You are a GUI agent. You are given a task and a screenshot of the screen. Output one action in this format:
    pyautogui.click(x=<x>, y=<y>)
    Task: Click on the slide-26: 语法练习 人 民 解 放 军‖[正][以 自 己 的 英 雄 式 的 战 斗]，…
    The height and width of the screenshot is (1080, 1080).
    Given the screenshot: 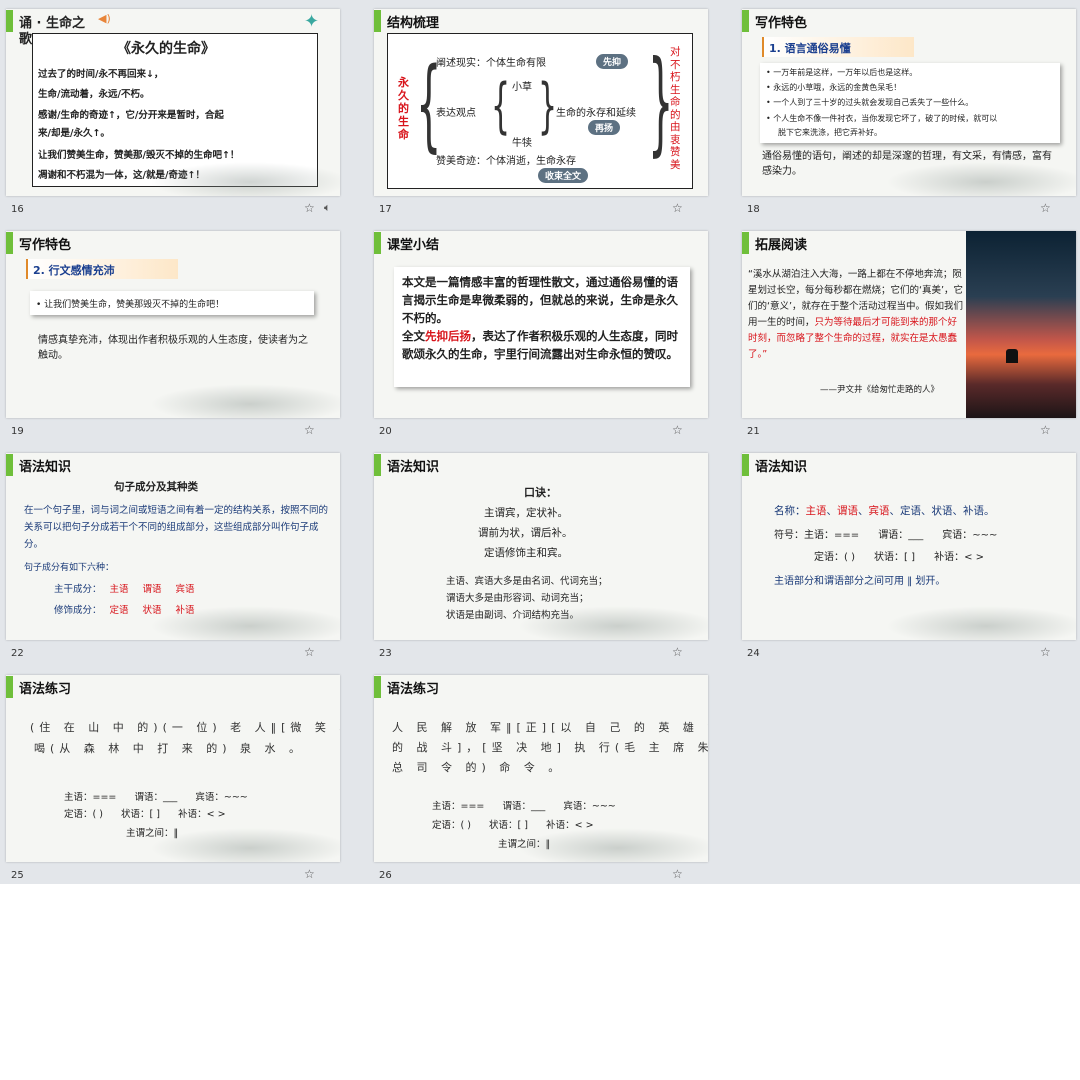 What is the action you would take?
    pyautogui.click(x=541, y=768)
    